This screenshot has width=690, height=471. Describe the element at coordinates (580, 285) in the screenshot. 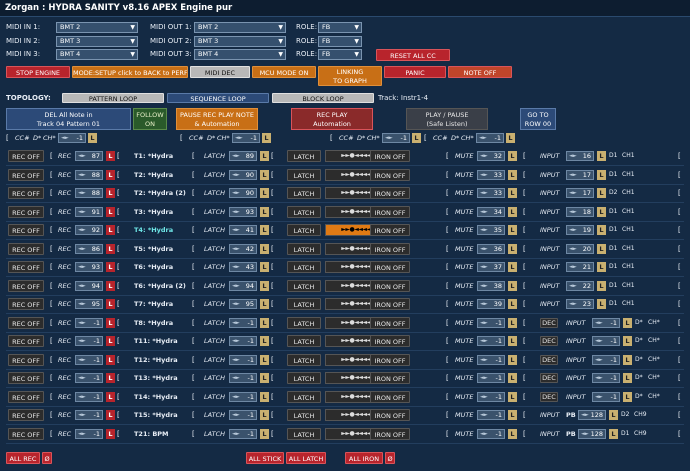

I see `input-cc-spinner: ◄► 22` at that location.